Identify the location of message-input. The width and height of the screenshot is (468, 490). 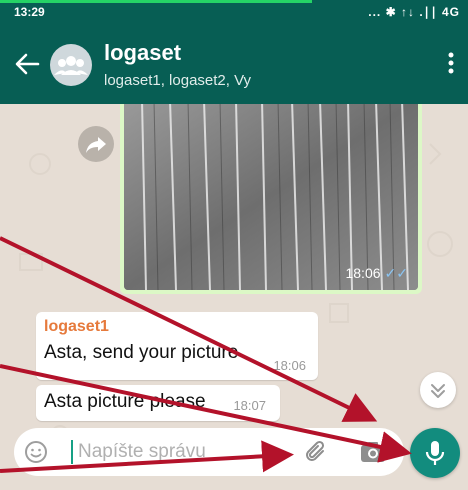
(178, 452).